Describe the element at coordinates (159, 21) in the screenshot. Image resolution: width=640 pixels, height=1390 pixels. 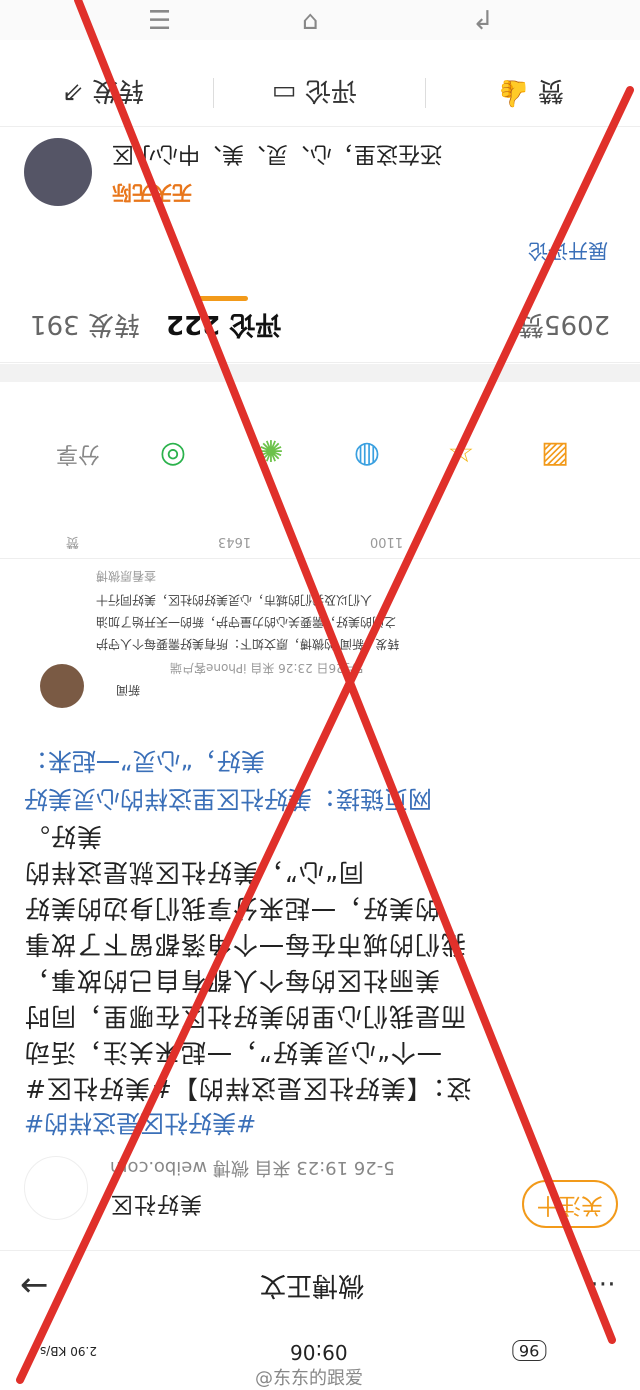
I see `menu-icon: ☰` at that location.